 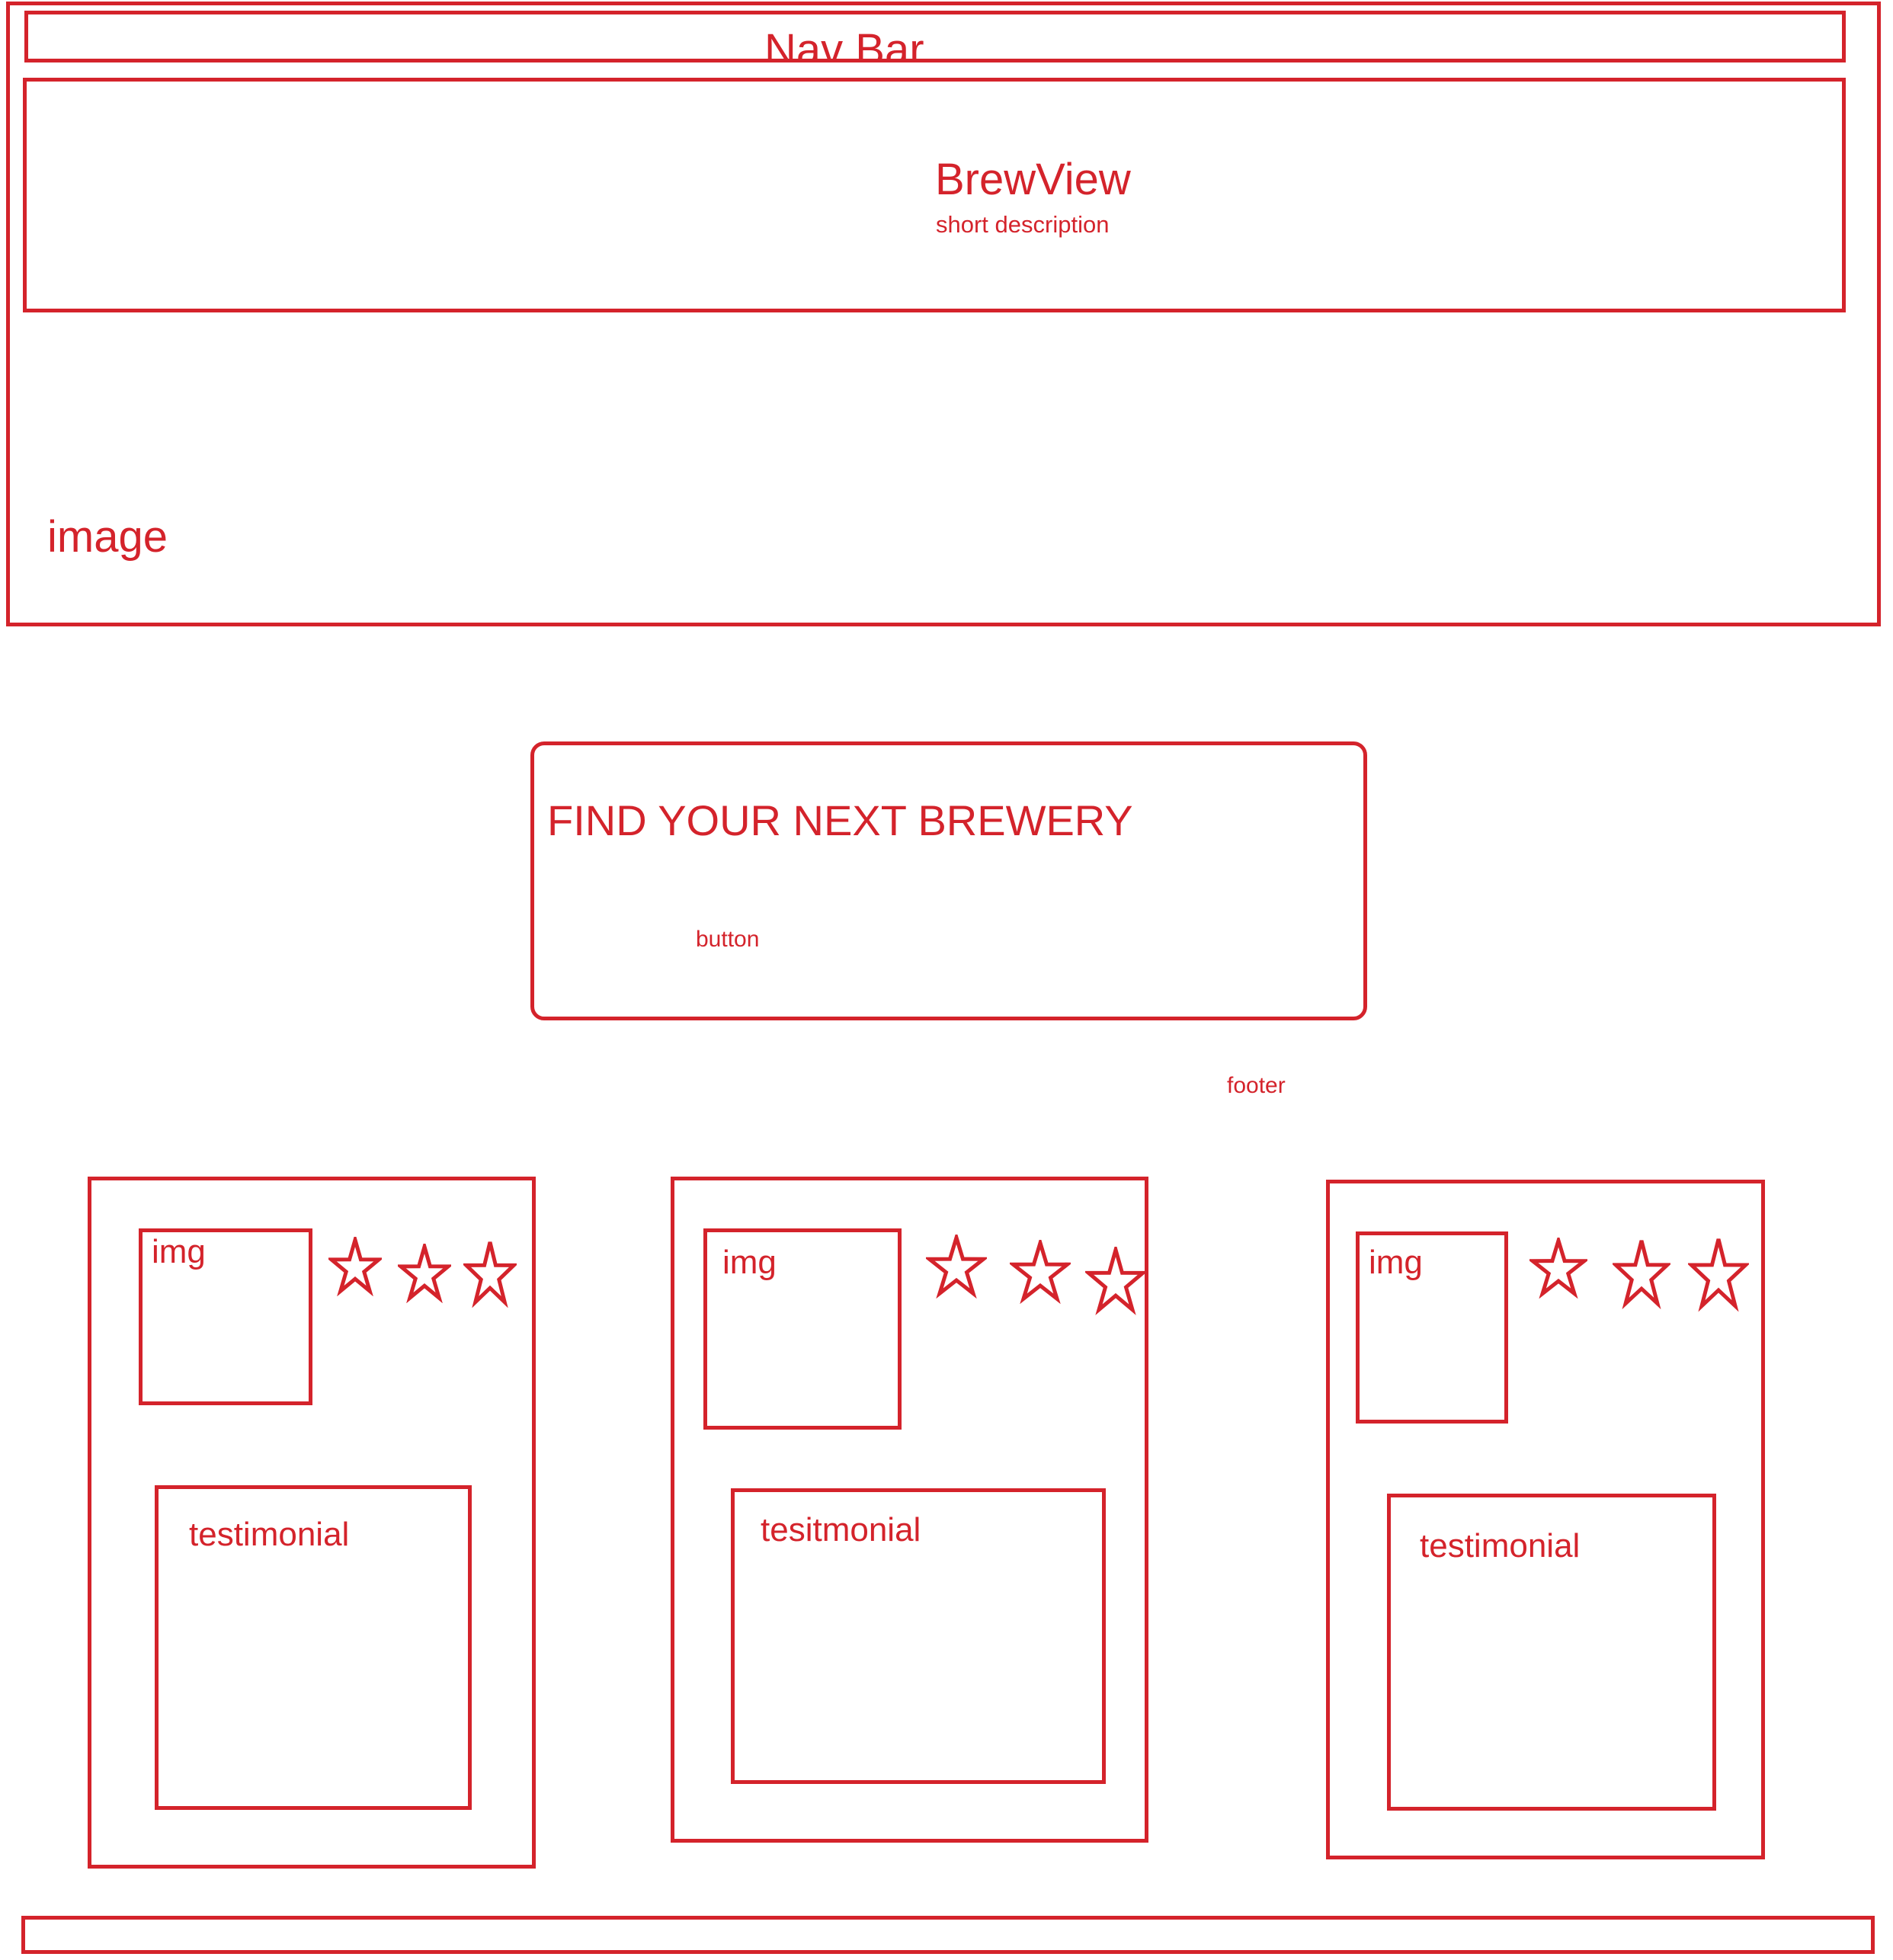 What do you see at coordinates (1432, 1327) in the screenshot?
I see `card-3-image-box: img` at bounding box center [1432, 1327].